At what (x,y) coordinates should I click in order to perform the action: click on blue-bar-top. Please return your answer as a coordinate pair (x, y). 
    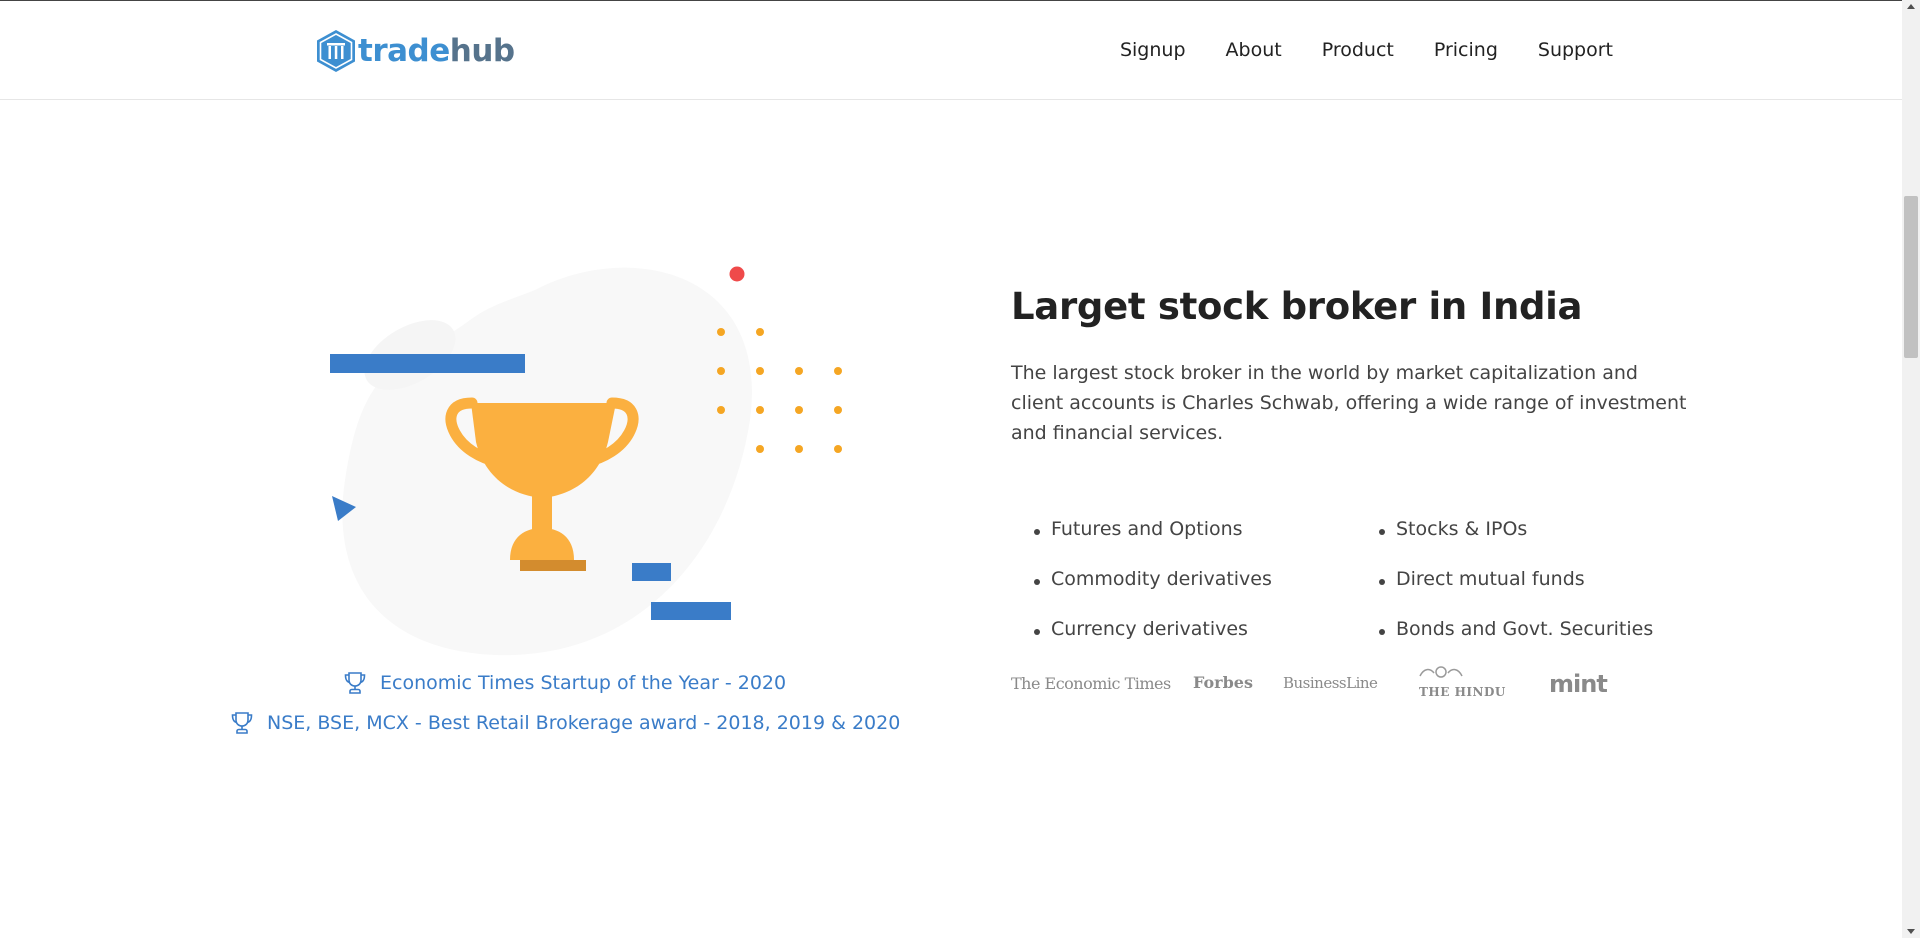
    Looking at the image, I should click on (427, 363).